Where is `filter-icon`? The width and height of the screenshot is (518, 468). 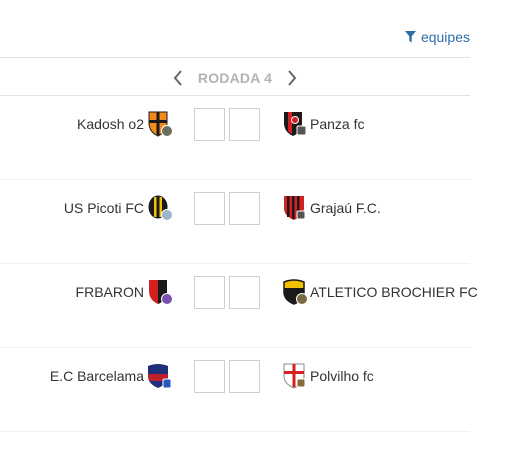
filter-icon is located at coordinates (410, 37).